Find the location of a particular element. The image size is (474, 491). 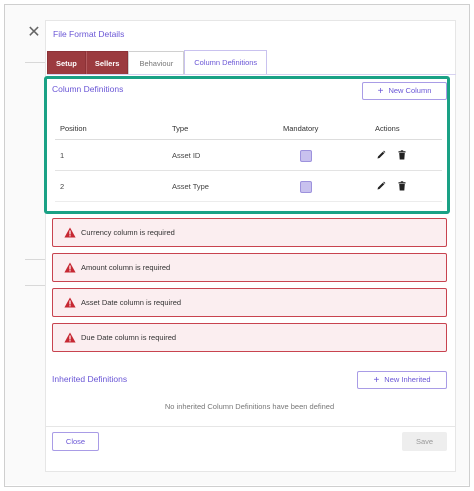

table-header: Position Type Mandatory Actions is located at coordinates (248, 128).